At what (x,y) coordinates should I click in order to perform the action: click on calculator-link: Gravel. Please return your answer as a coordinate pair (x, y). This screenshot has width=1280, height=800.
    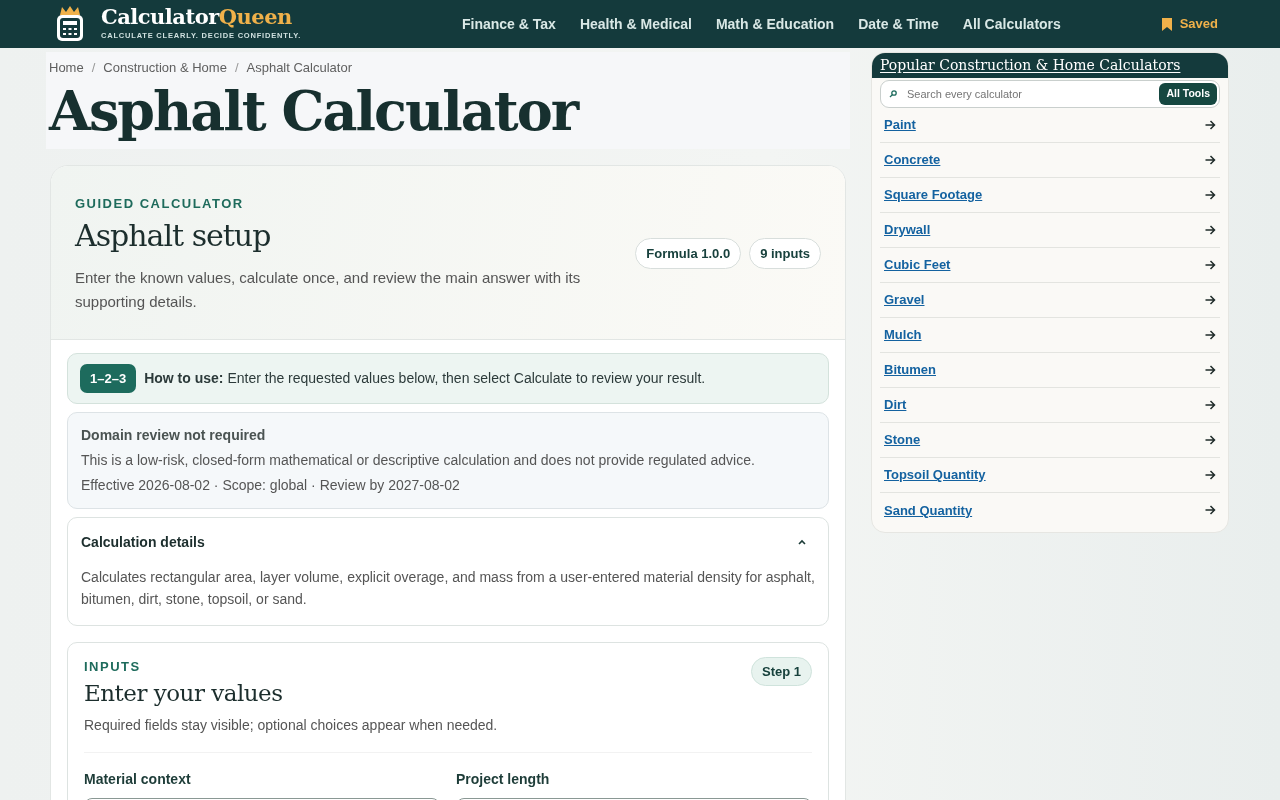
    Looking at the image, I should click on (904, 300).